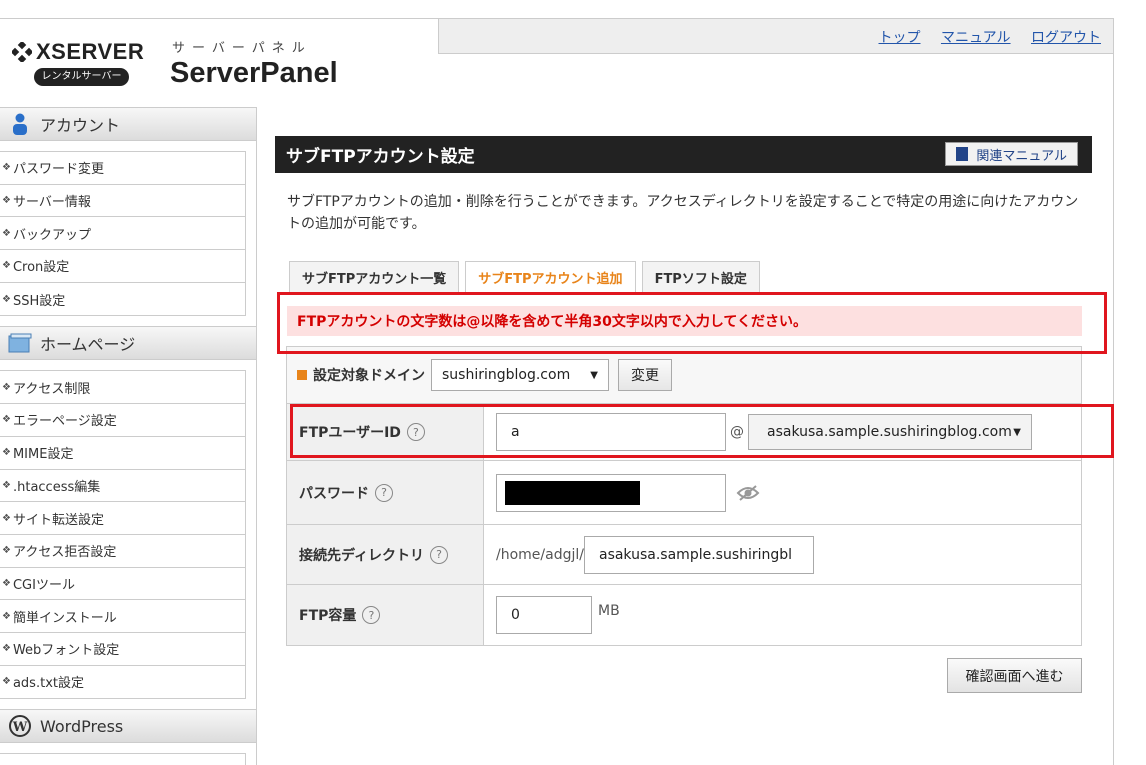 Image resolution: width=1146 pixels, height=765 pixels. I want to click on directory-cell: /home/adgjl/ asakusa.sample.sushiringbl, so click(782, 554).